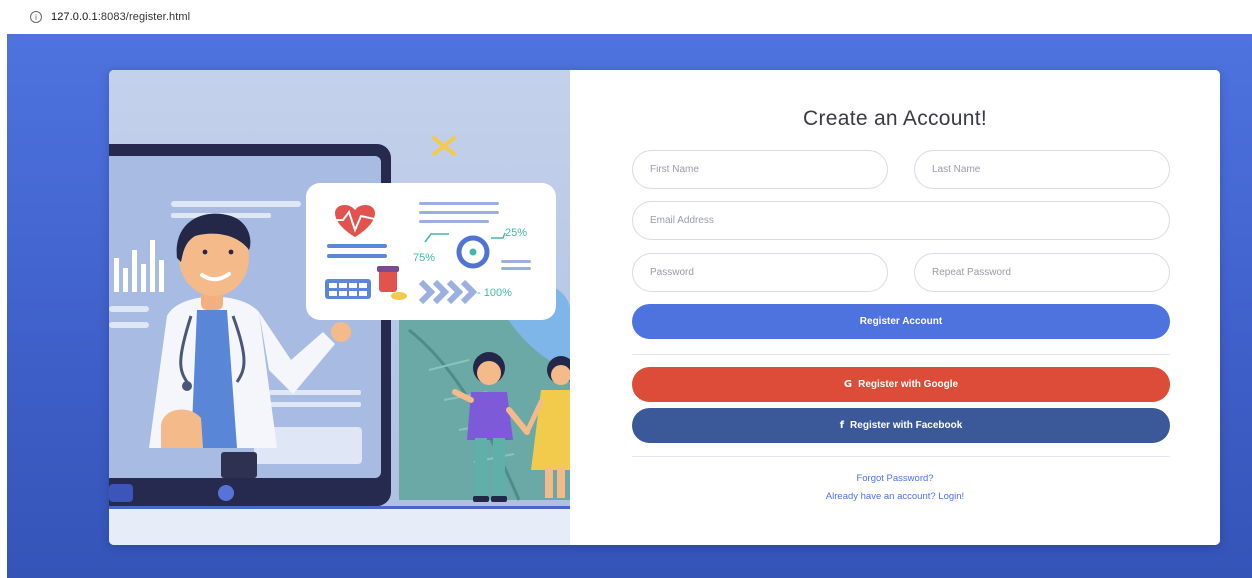  Describe the element at coordinates (424, 258) in the screenshot. I see `stat-75-label: 75%` at that location.